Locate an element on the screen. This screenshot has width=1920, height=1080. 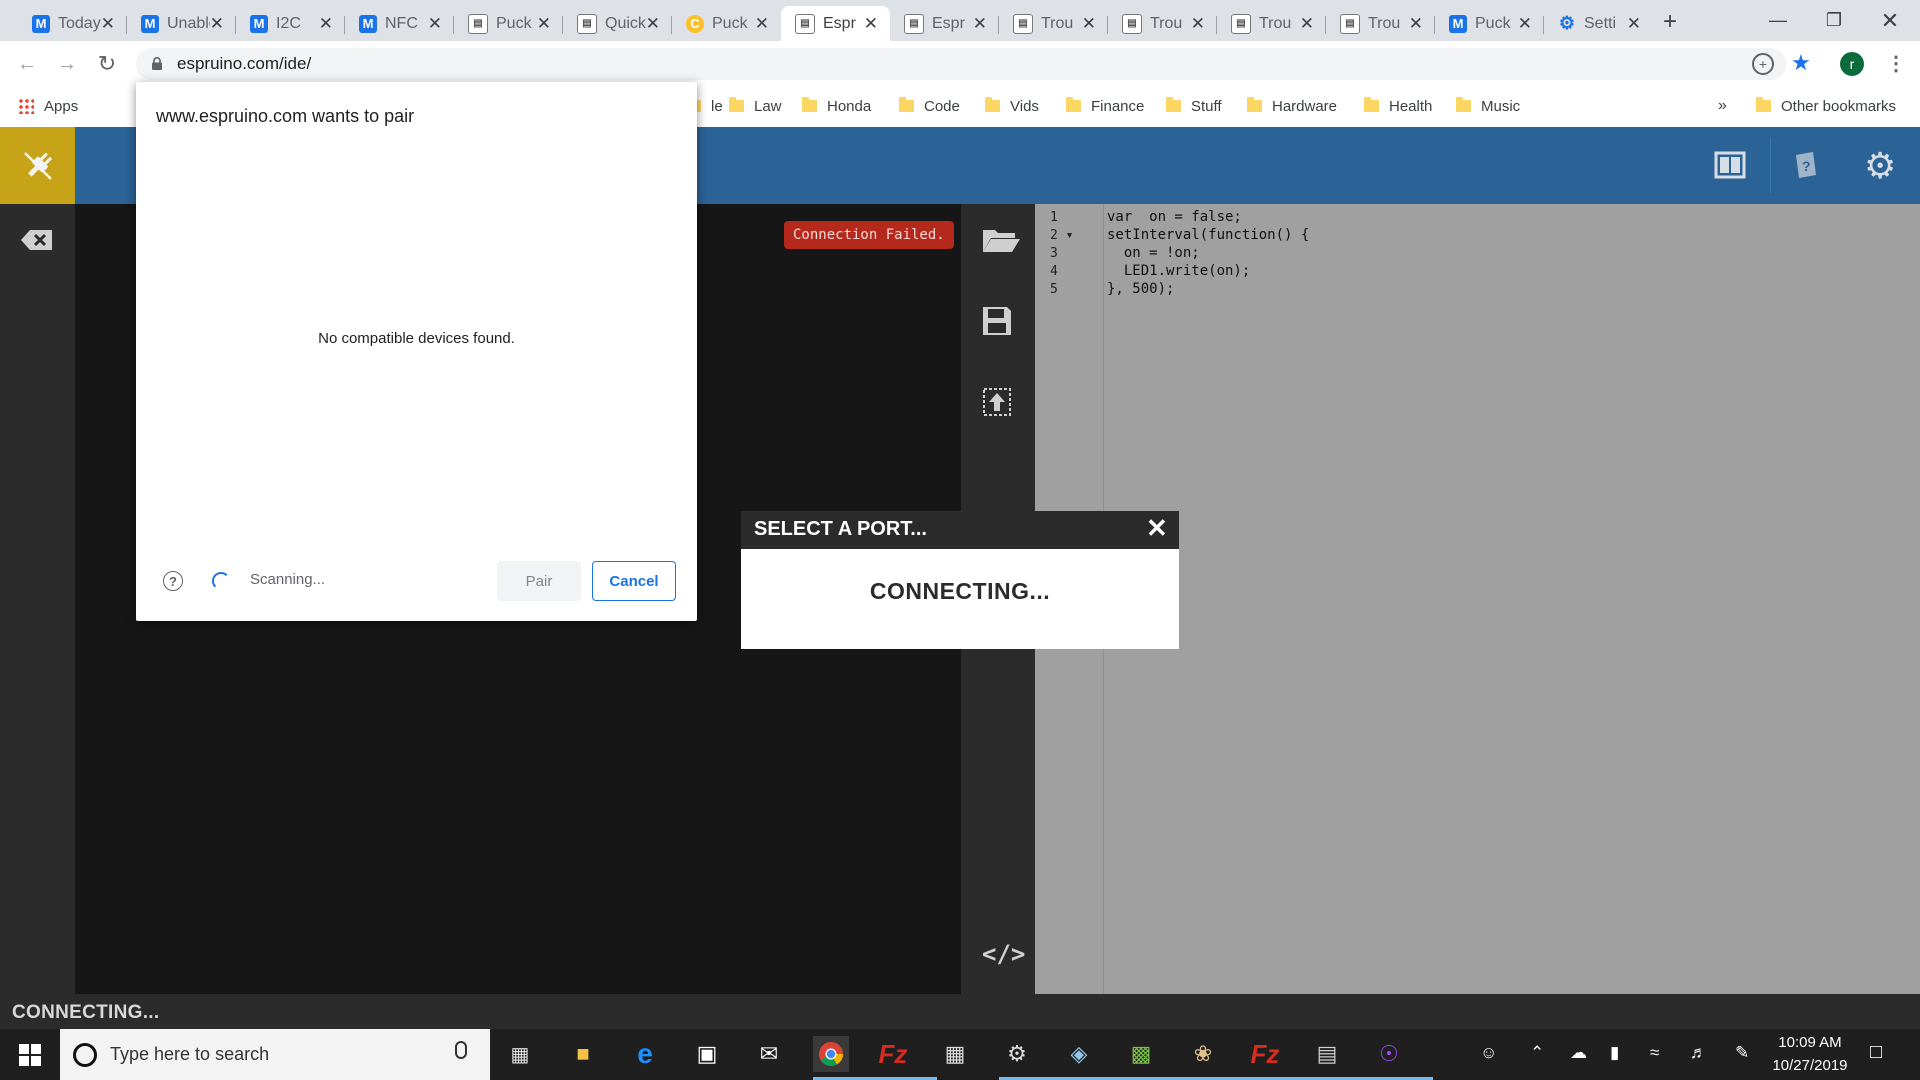
browser-tab: ▤ Puck ✕ is located at coordinates (508, 23).